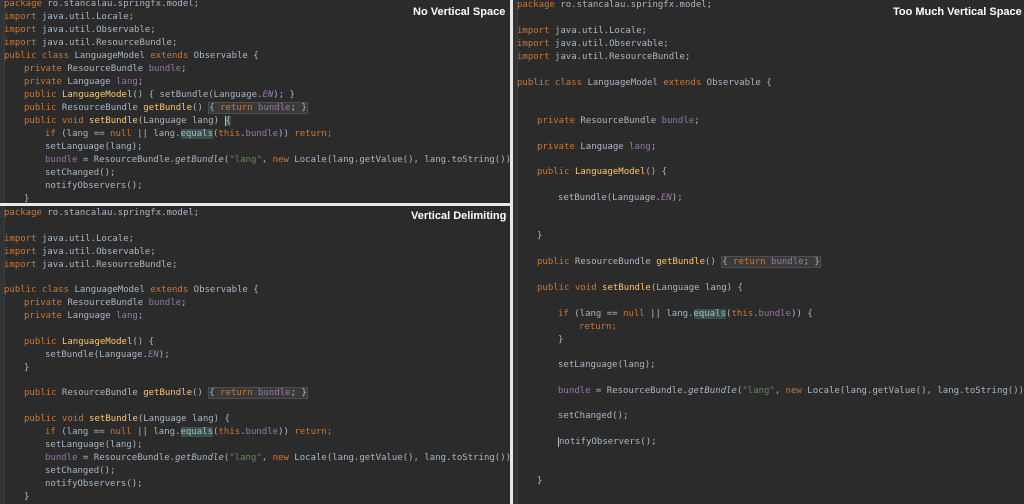 The image size is (1024, 504). I want to click on pane-title: Too Much Vertical Space, so click(957, 12).